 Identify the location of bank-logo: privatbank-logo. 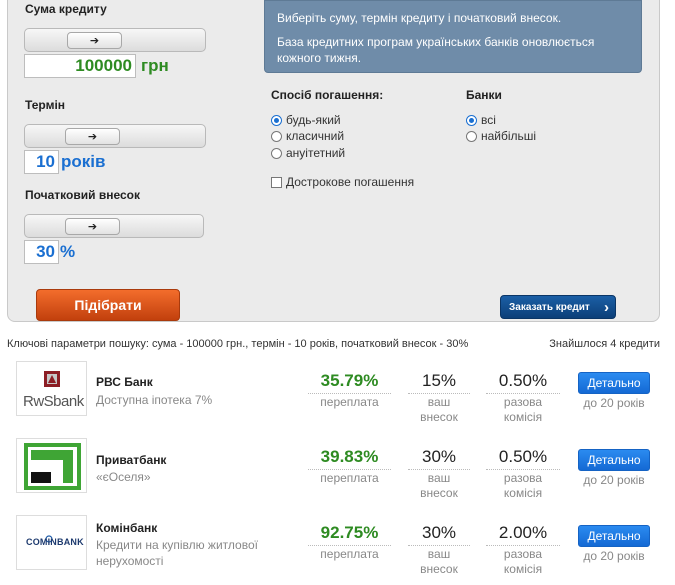
(51, 465).